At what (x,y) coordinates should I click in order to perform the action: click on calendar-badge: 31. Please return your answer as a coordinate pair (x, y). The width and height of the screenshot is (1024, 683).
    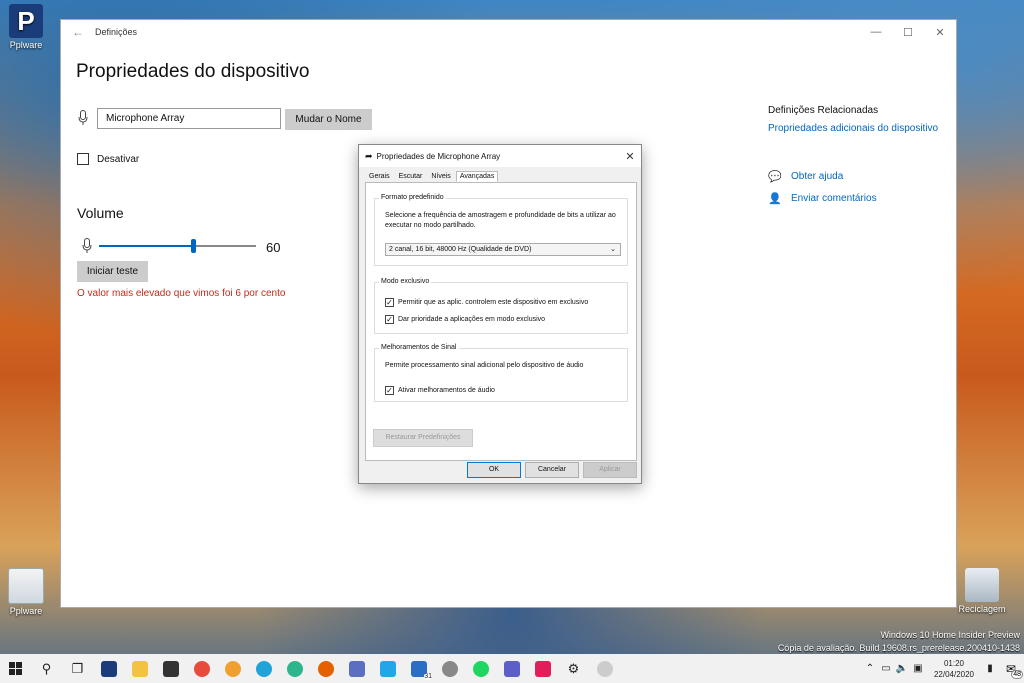
    Looking at the image, I should click on (428, 676).